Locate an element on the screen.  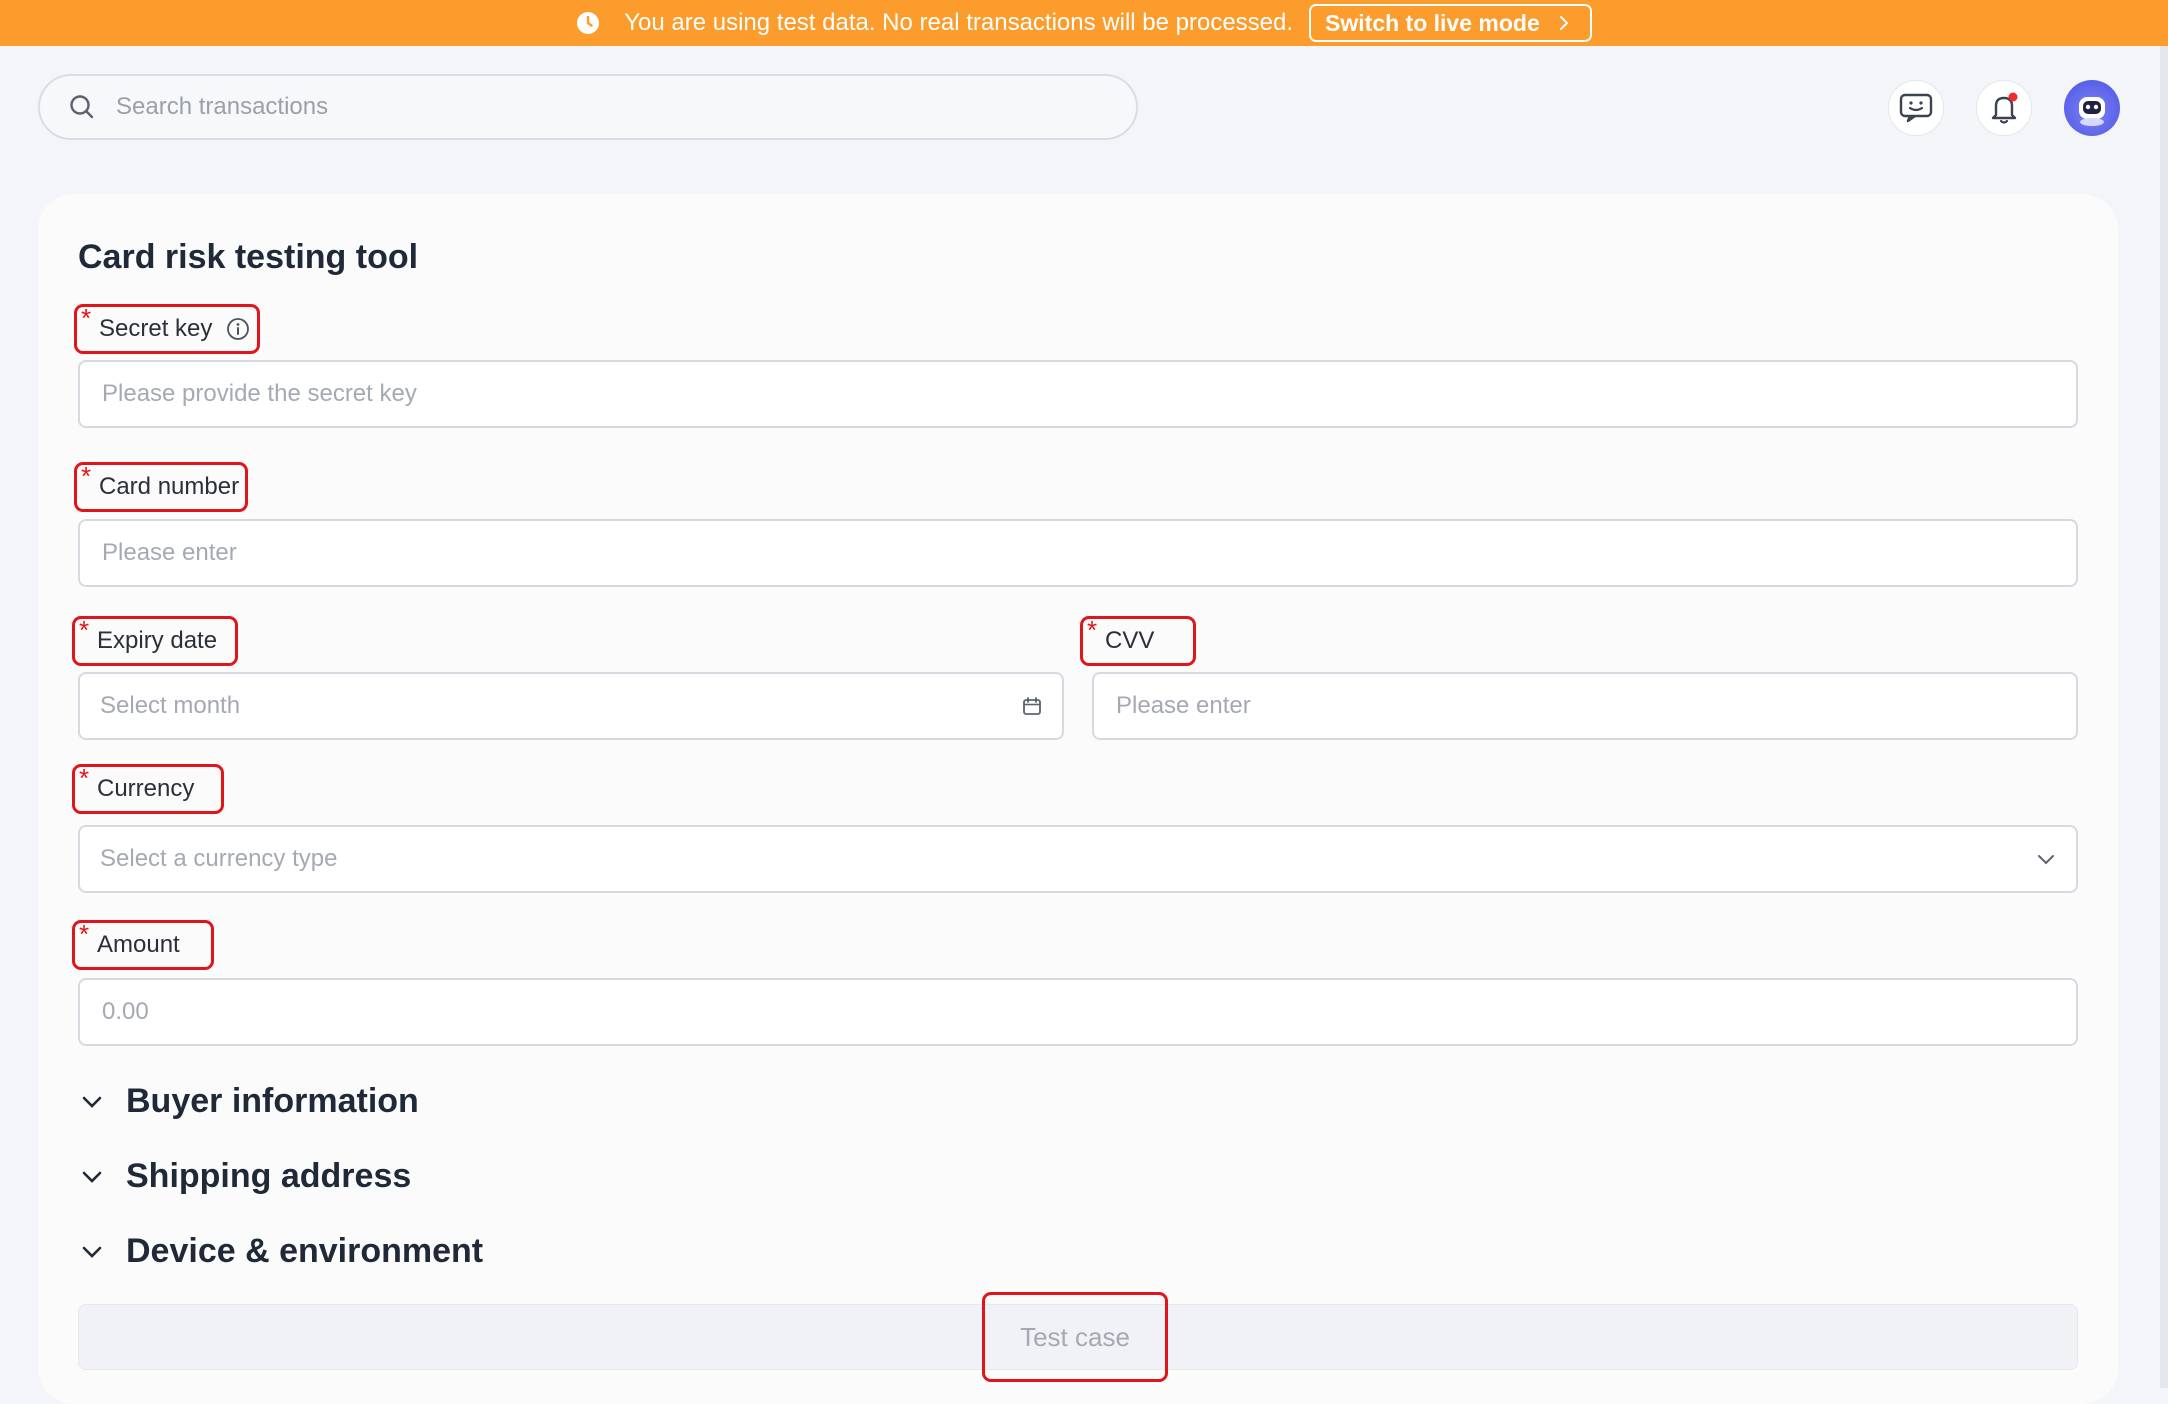
expiry-date-label: * Expiry date is located at coordinates (155, 640).